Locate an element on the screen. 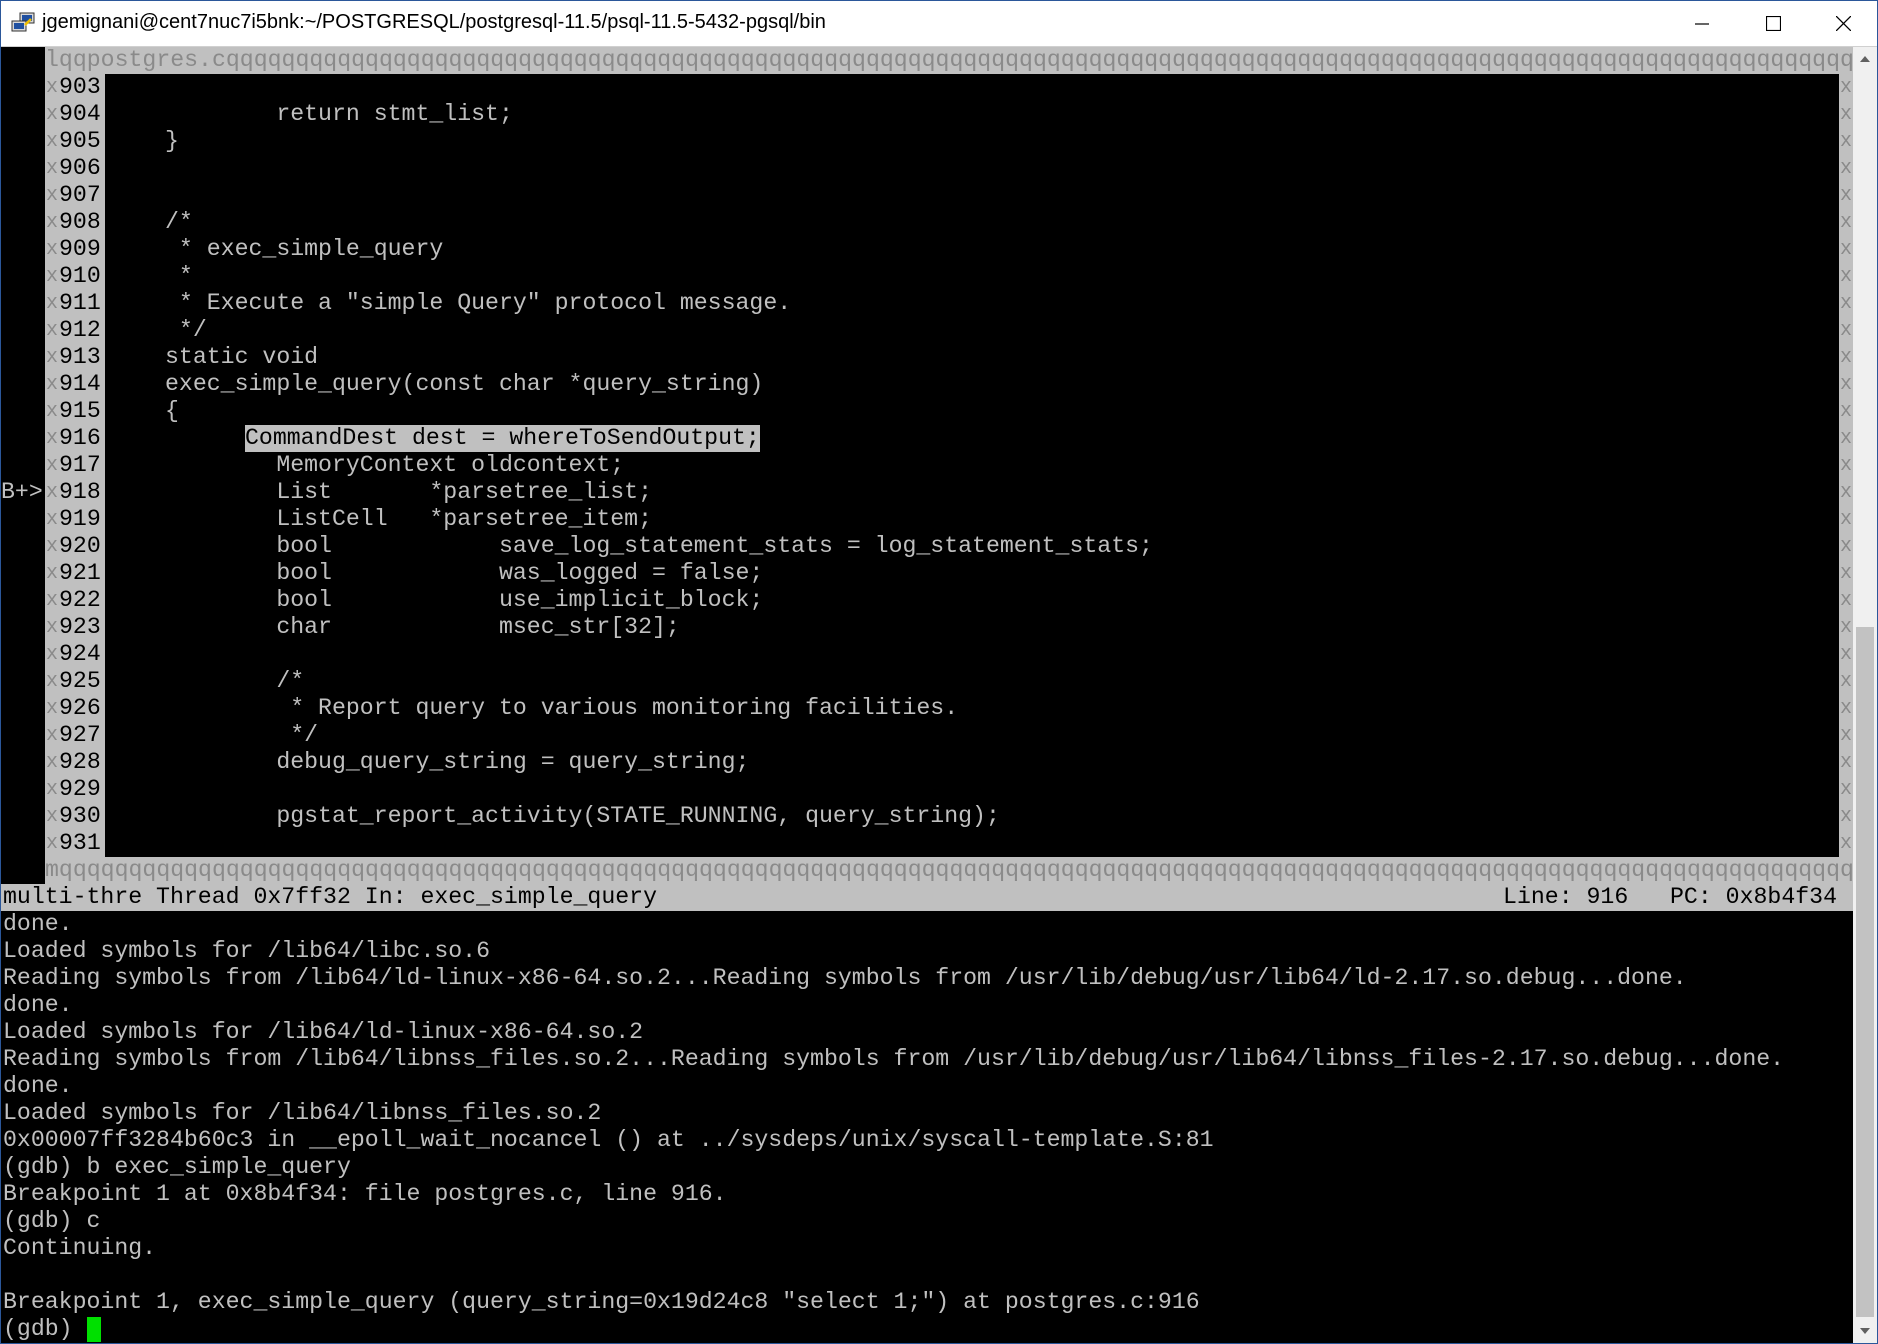  source-line: 903 is located at coordinates (949, 87).